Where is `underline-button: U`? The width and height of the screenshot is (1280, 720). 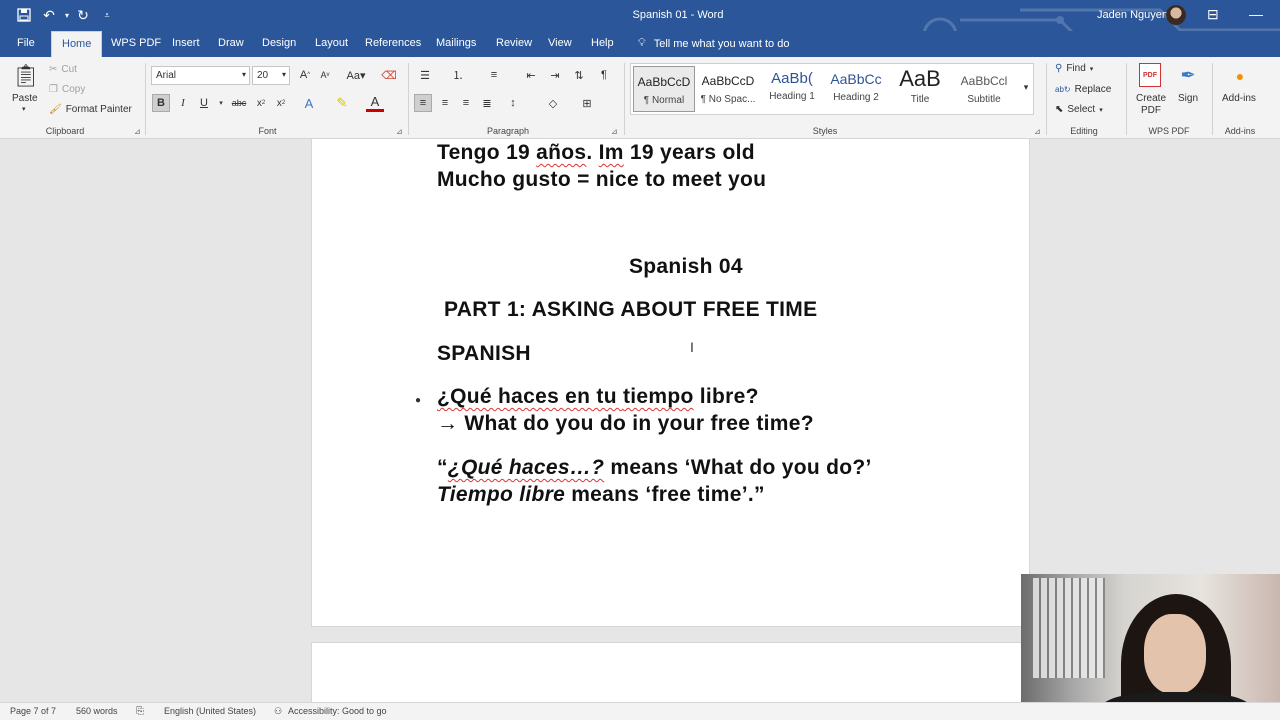
underline-button: U is located at coordinates (204, 103).